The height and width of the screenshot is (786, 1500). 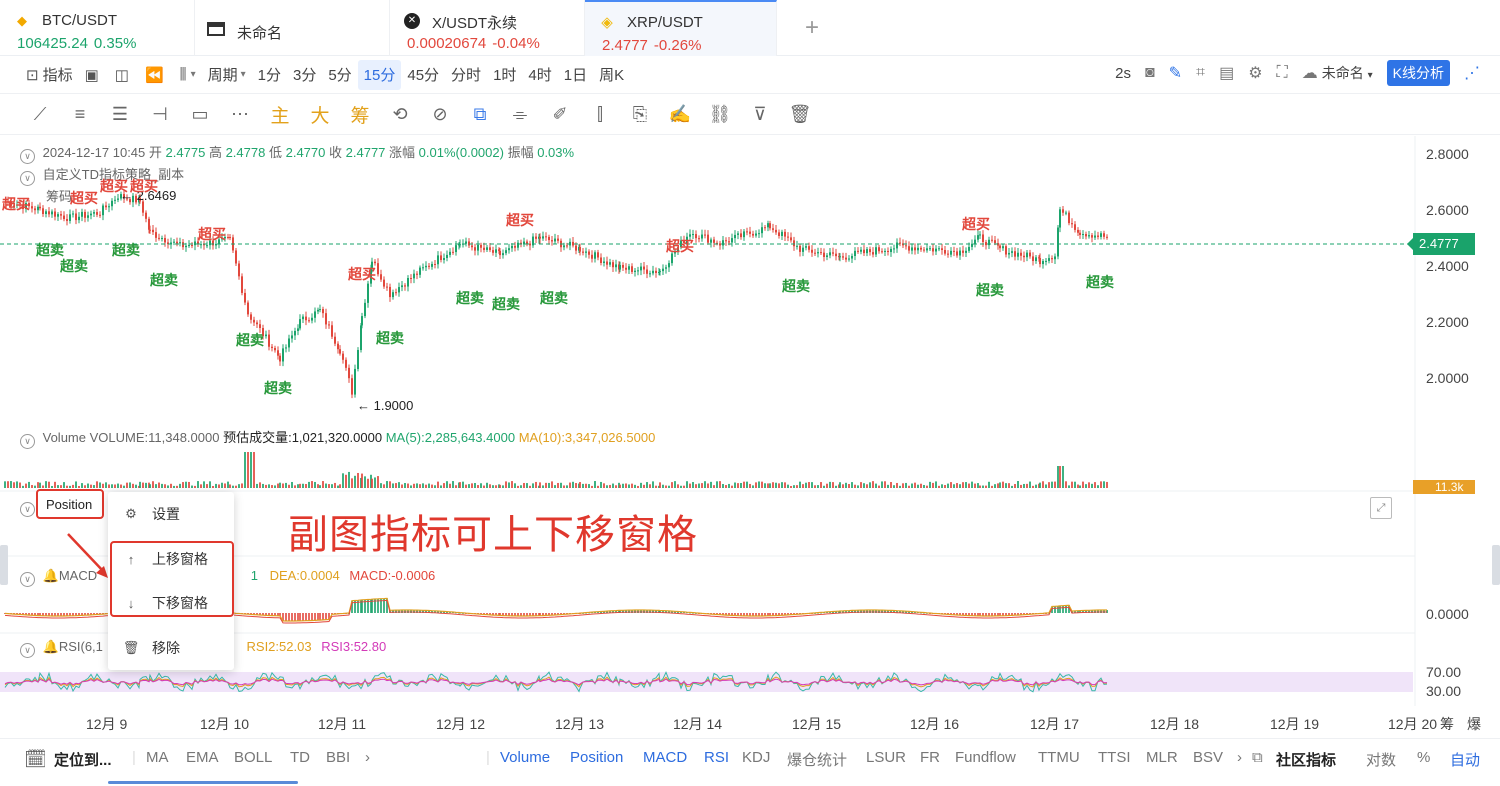 I want to click on sub-indicator-active-0: Volume, so click(x=525, y=757).